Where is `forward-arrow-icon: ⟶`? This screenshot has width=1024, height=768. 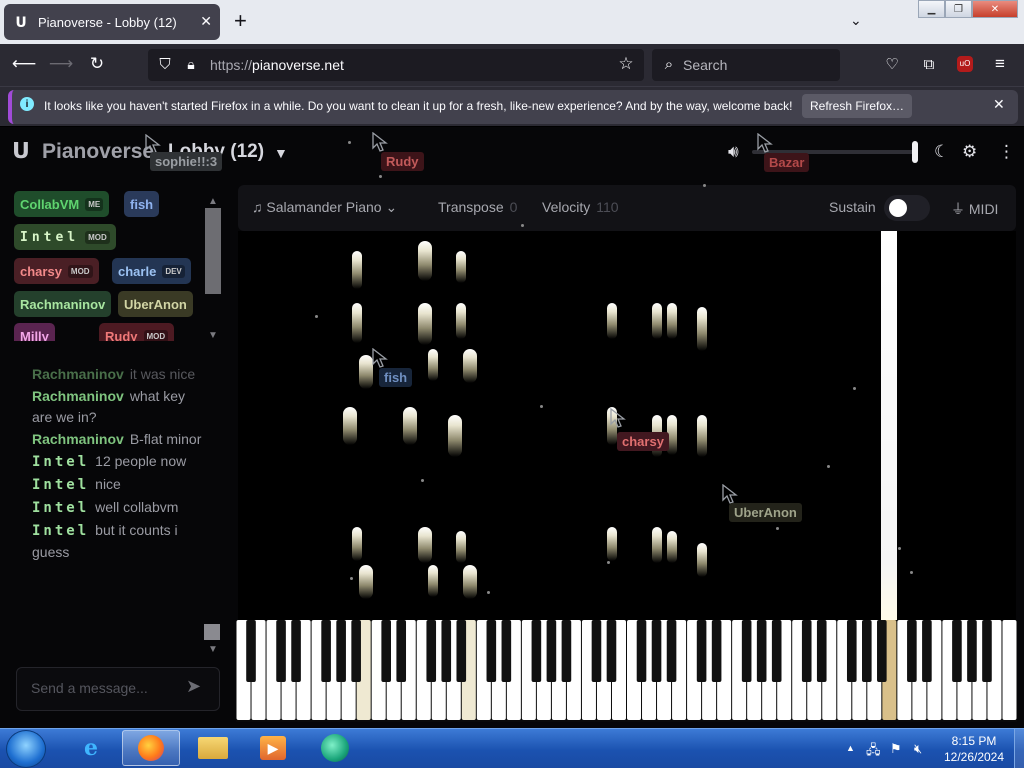 forward-arrow-icon: ⟶ is located at coordinates (61, 64).